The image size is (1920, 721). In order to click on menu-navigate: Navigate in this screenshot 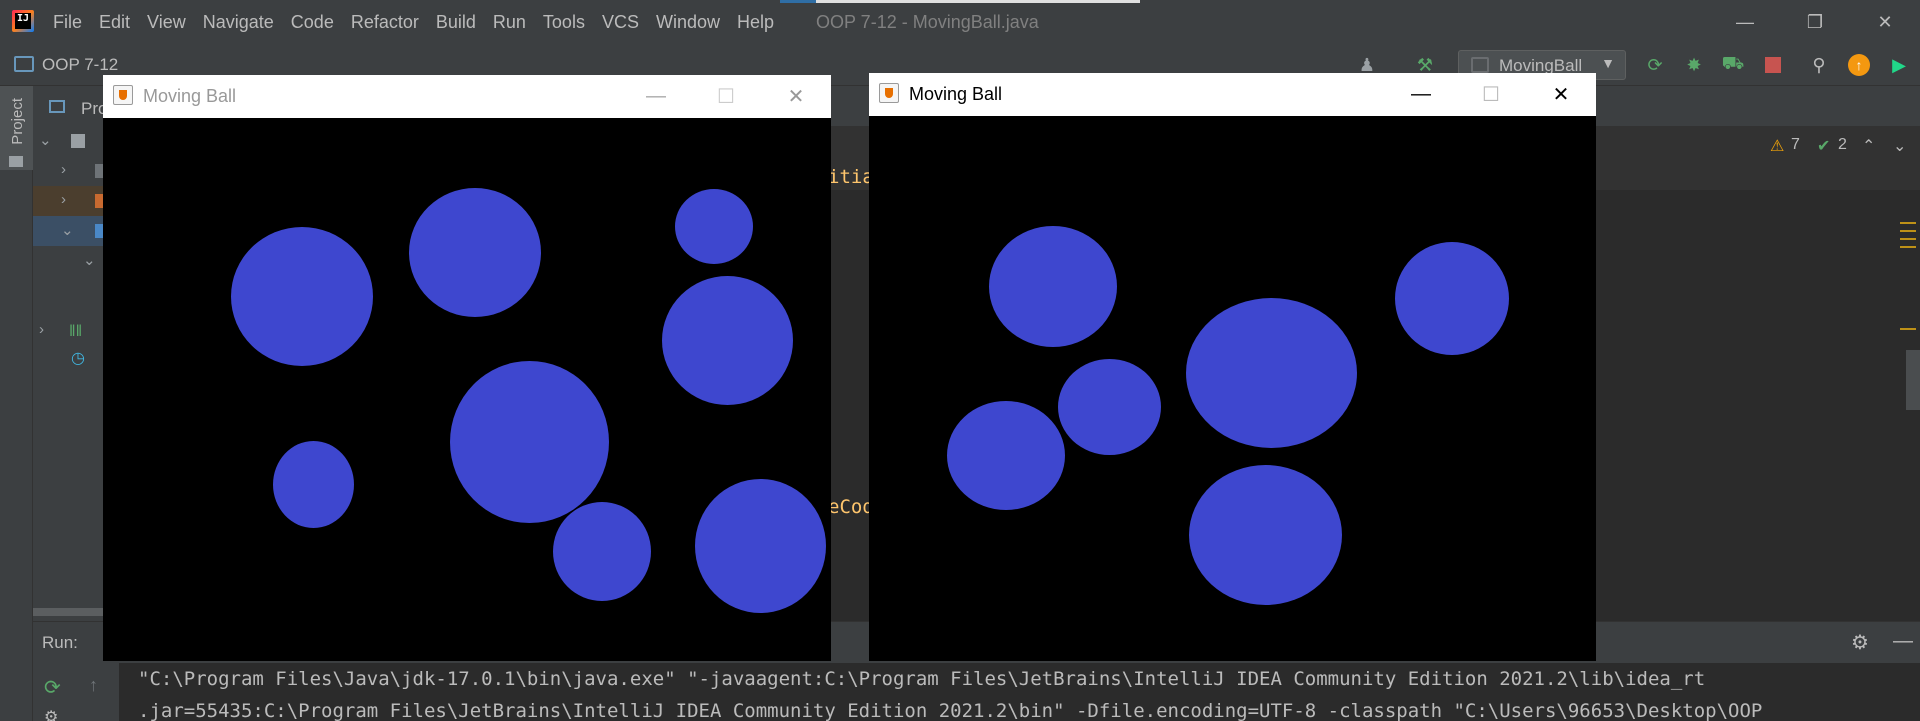, I will do `click(243, 22)`.